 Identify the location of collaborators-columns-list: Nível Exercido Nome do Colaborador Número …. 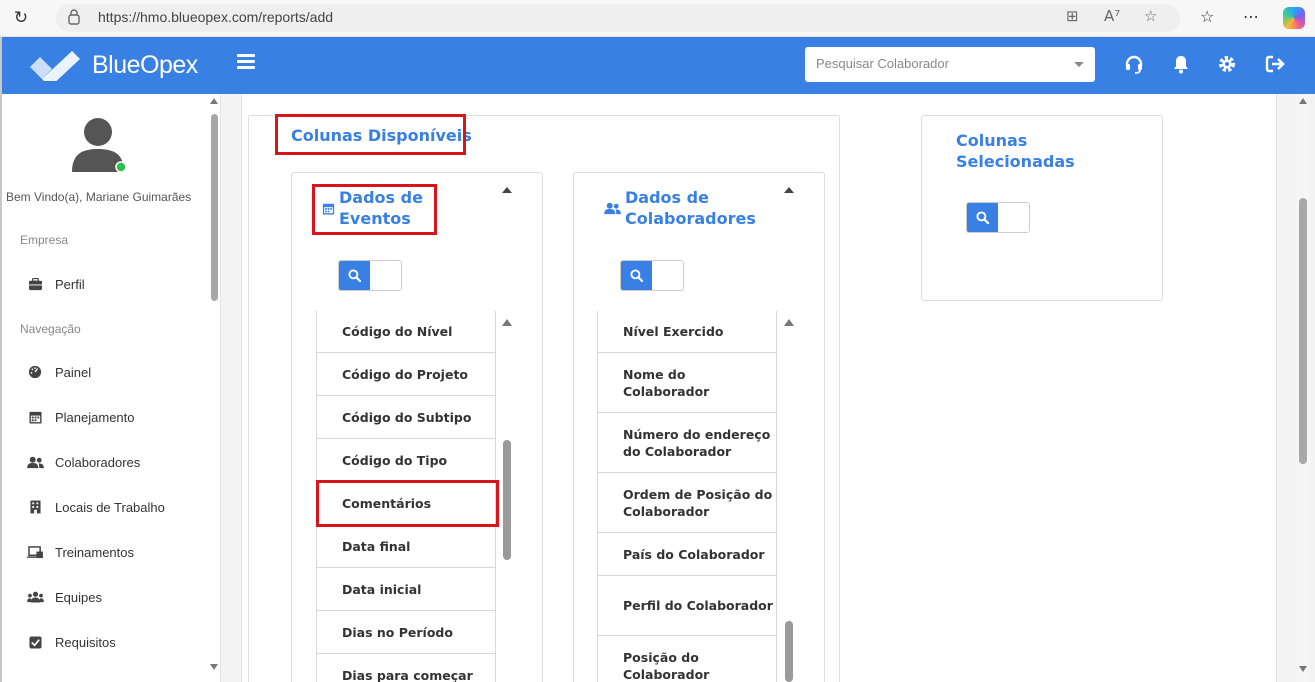
(688, 496).